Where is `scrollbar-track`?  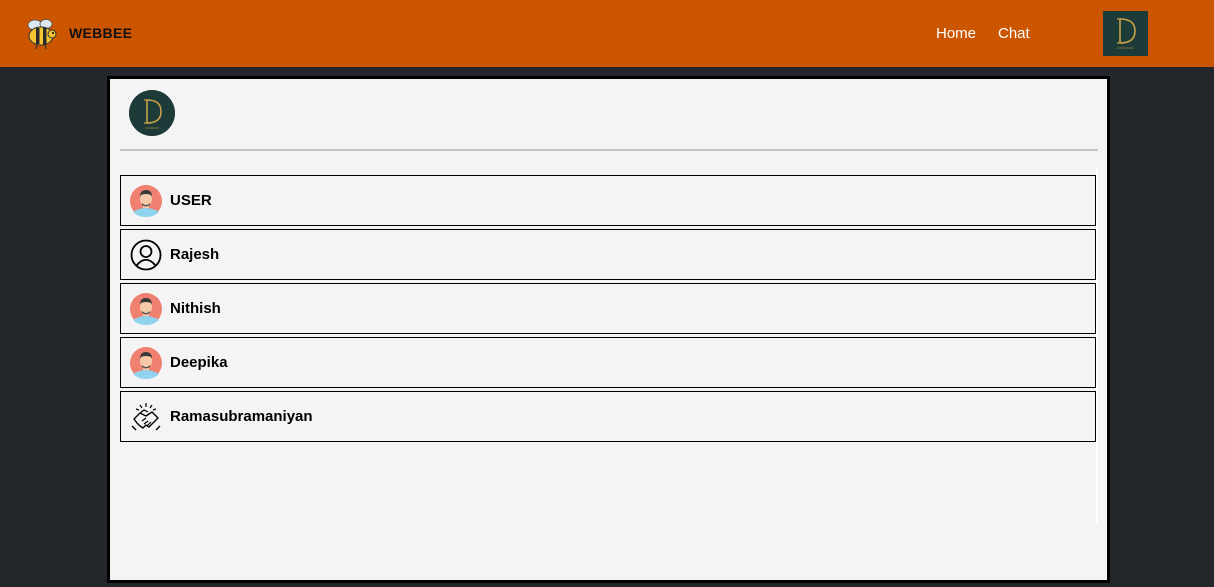
scrollbar-track is located at coordinates (1097, 346).